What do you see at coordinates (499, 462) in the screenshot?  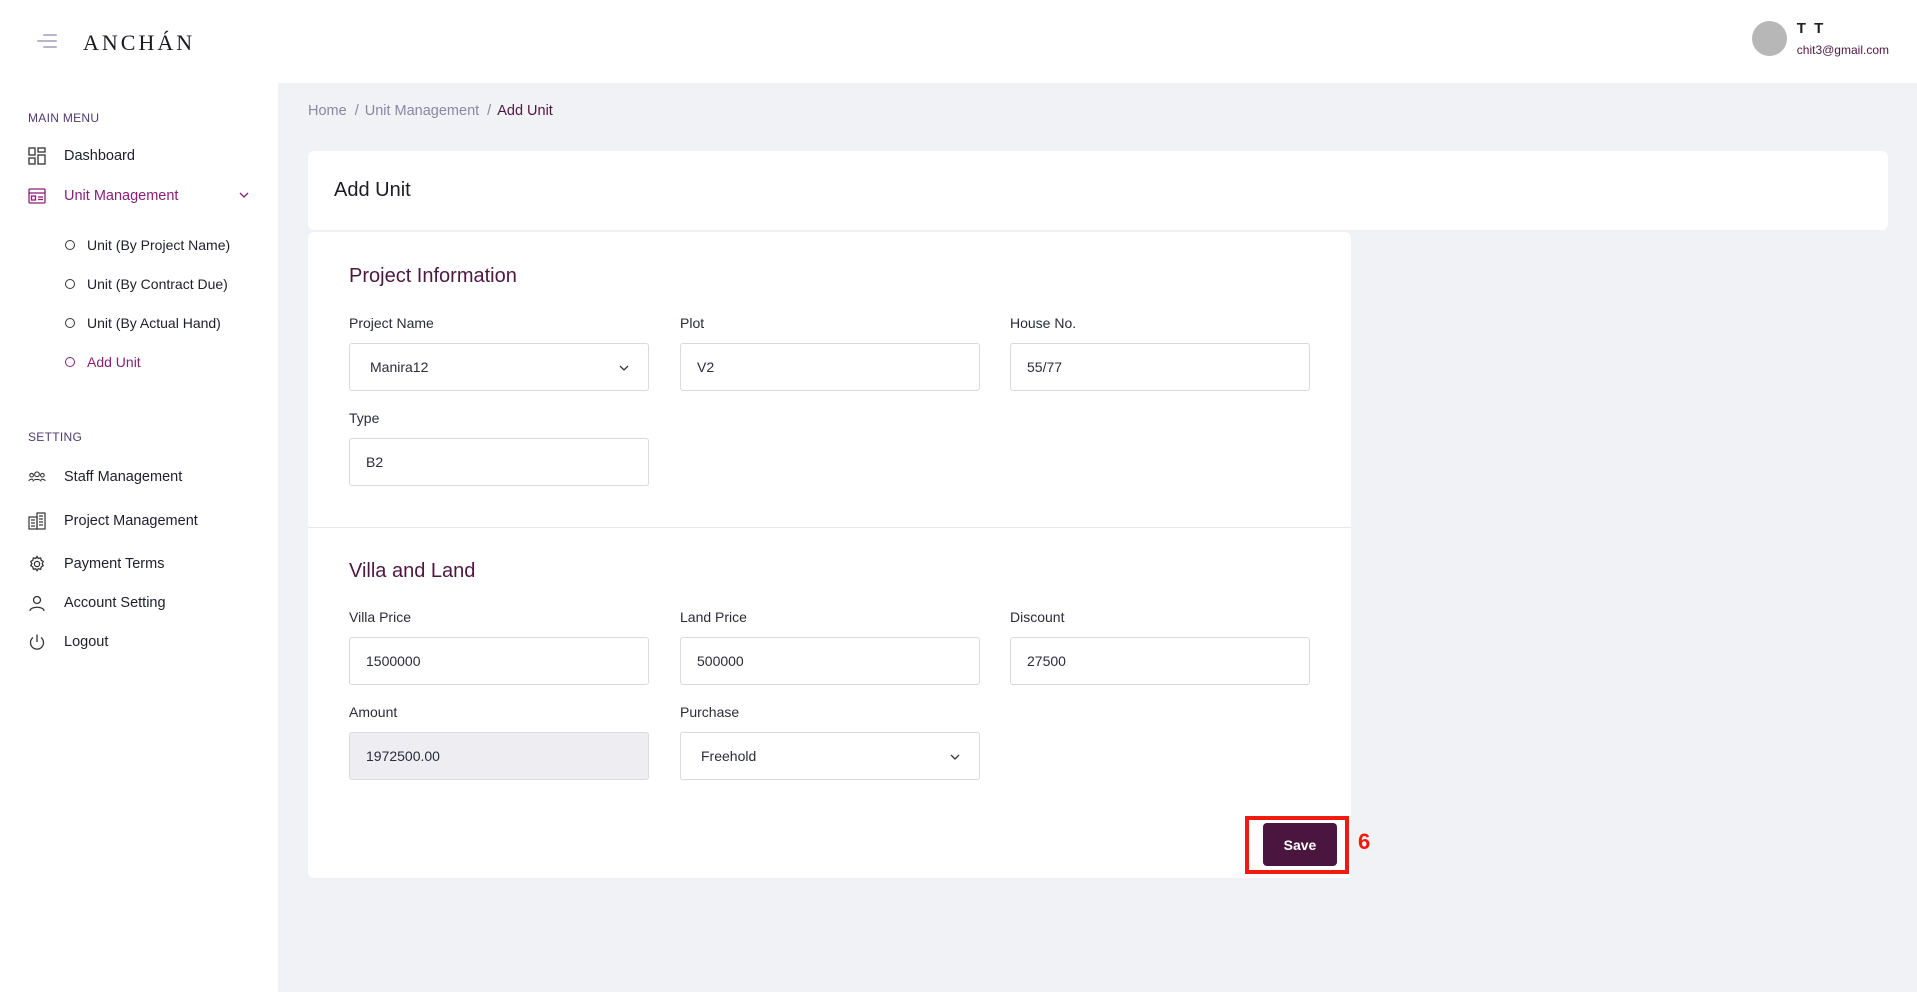 I see `type-input: B2` at bounding box center [499, 462].